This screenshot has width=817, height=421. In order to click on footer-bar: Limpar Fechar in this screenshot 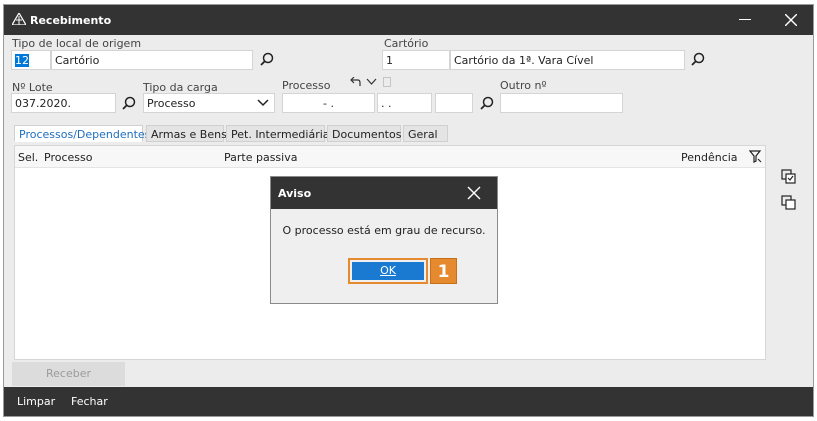, I will do `click(408, 401)`.